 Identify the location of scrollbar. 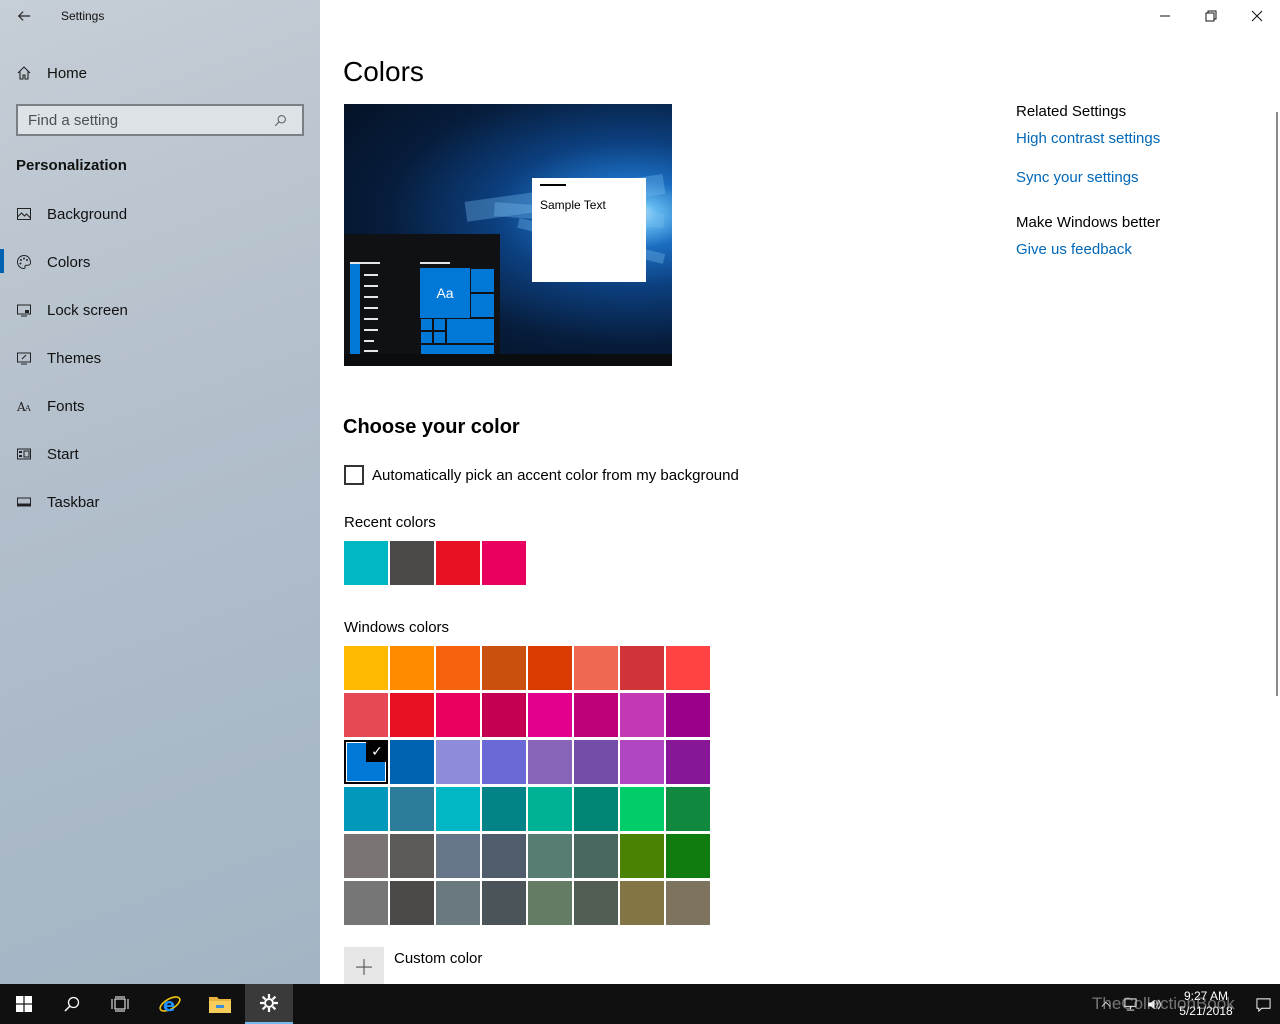
(1277, 404).